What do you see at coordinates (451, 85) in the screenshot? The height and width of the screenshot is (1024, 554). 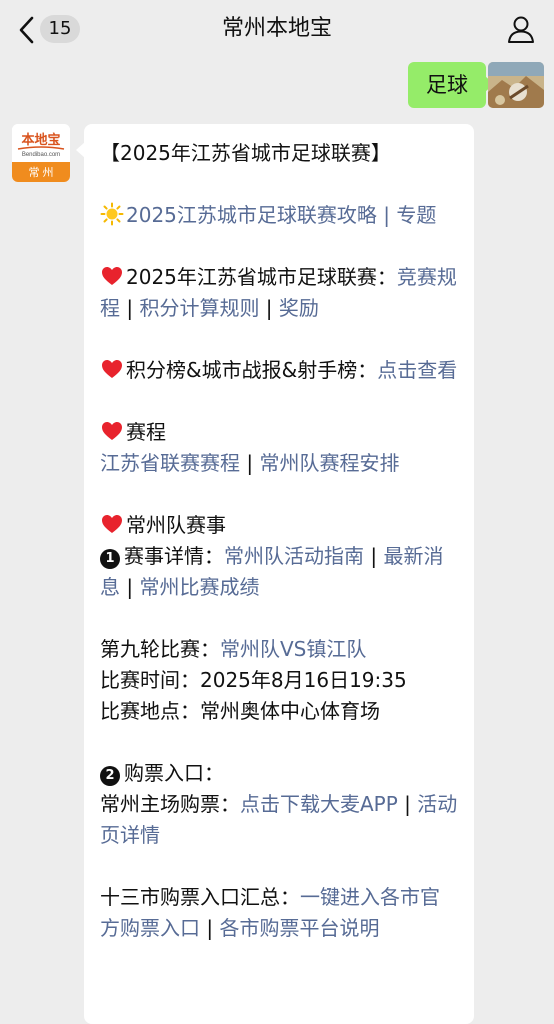 I see `sent-message-bubble: 足球` at bounding box center [451, 85].